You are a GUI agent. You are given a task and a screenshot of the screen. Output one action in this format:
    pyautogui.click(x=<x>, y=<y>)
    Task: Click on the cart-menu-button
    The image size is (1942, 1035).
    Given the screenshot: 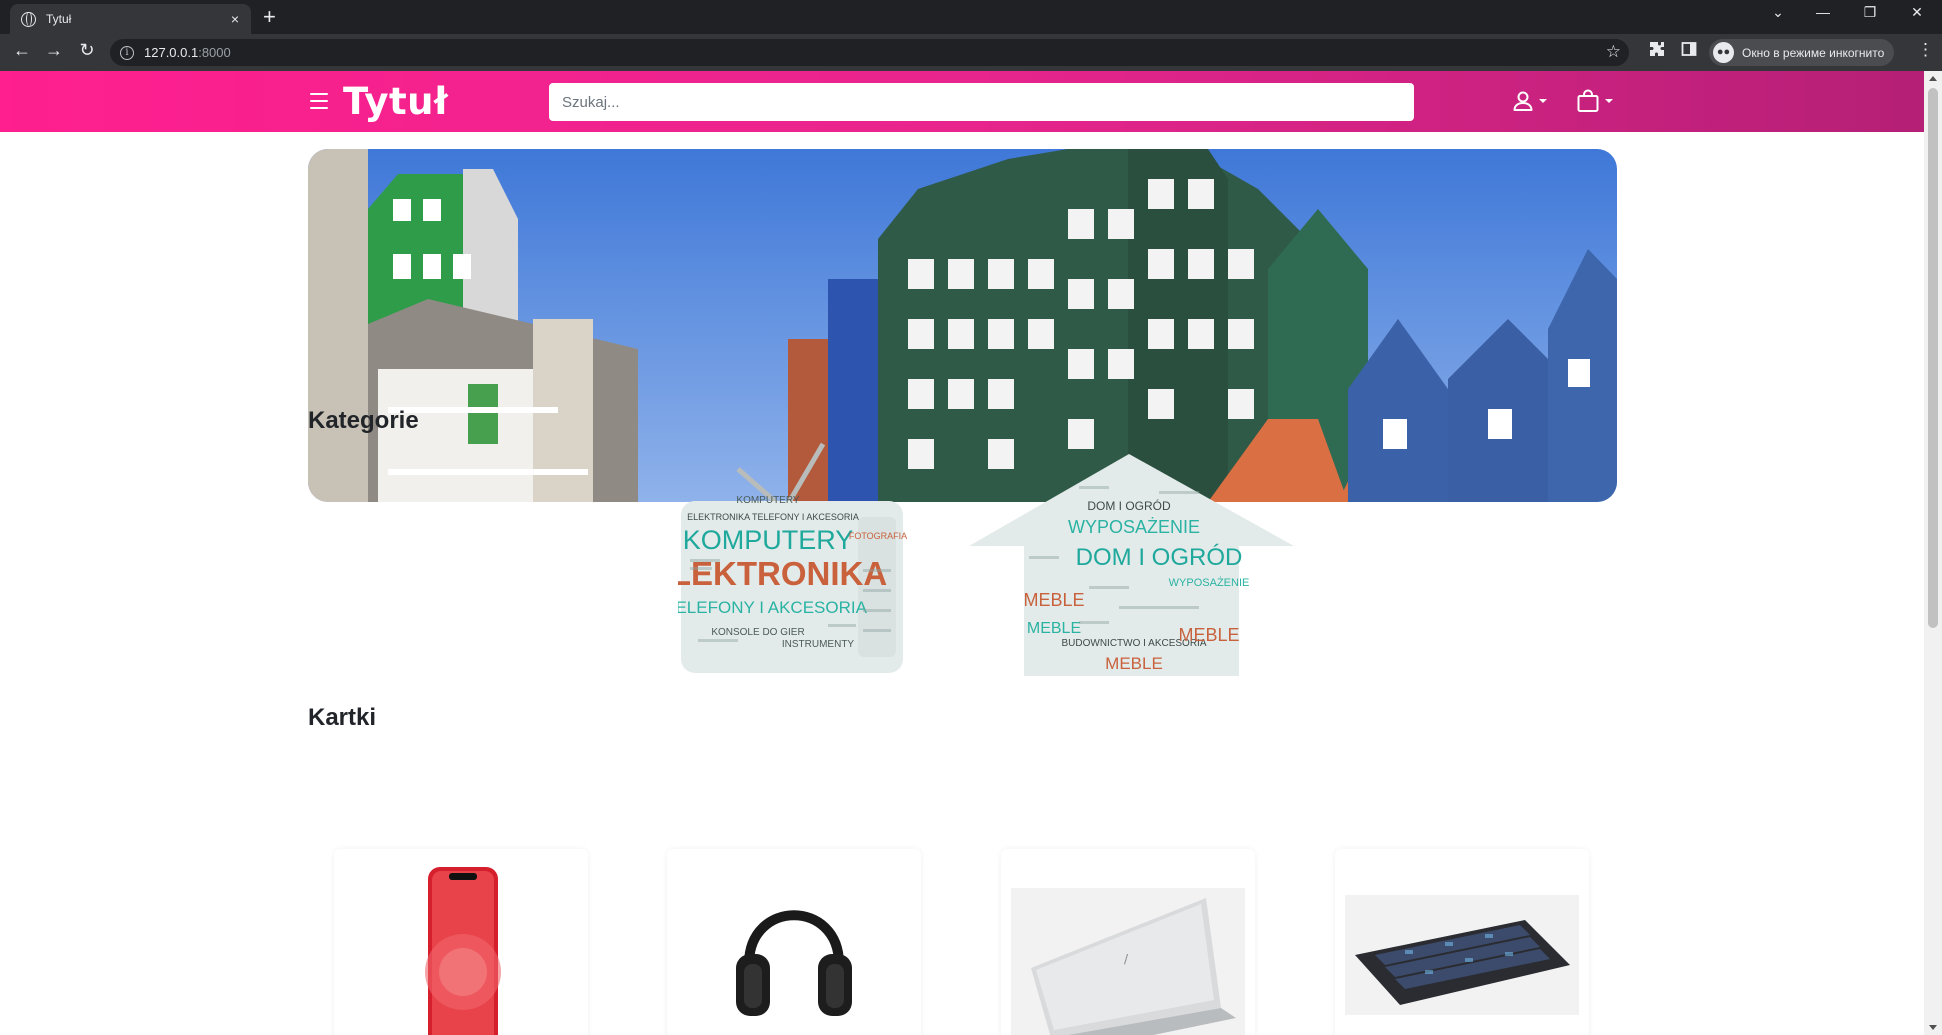 What is the action you would take?
    pyautogui.click(x=1594, y=101)
    